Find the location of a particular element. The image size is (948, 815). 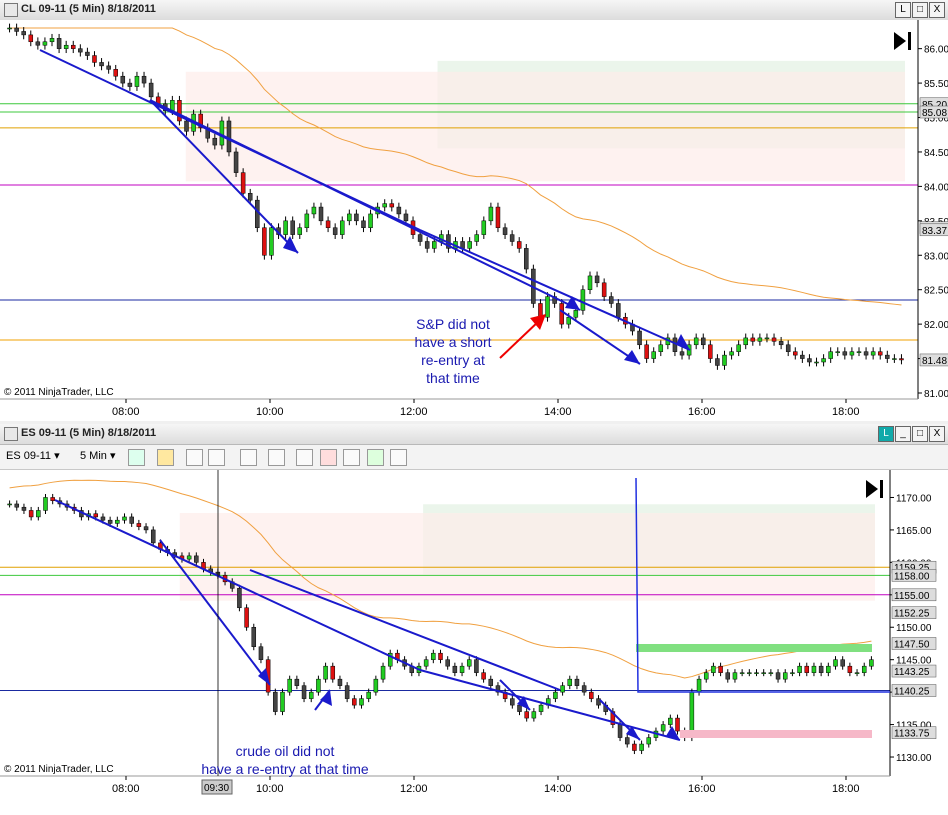

crosshair-icon is located at coordinates (248, 457).